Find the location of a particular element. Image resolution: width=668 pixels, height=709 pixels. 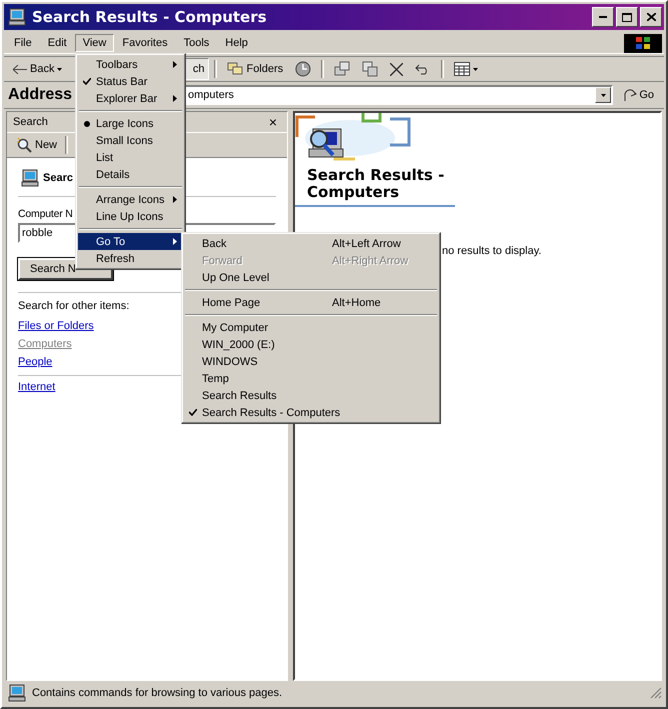

menu-item: My Computer is located at coordinates (311, 327).